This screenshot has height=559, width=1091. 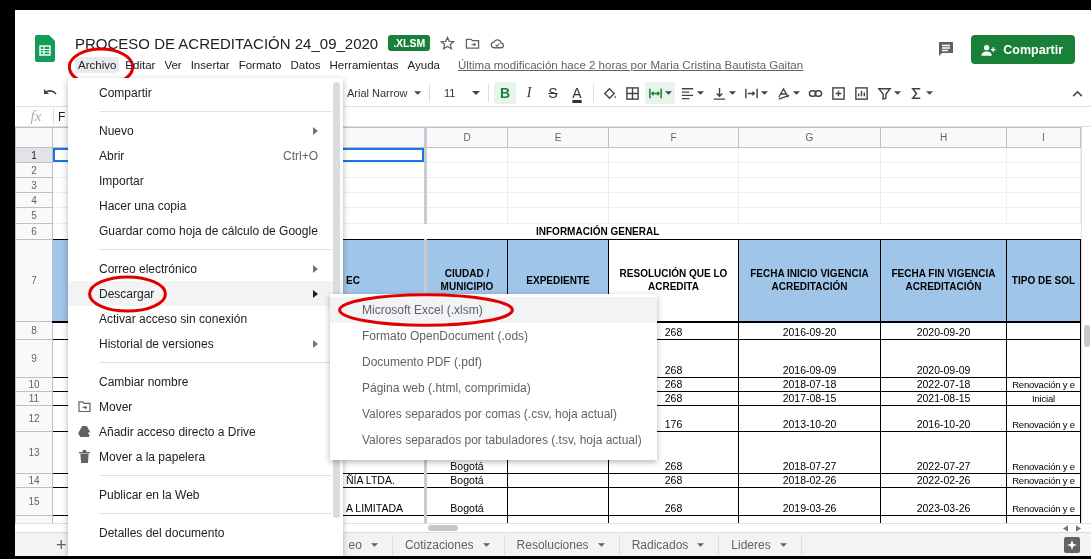 What do you see at coordinates (1043, 280) in the screenshot?
I see `column-title: TIPO DE SOL` at bounding box center [1043, 280].